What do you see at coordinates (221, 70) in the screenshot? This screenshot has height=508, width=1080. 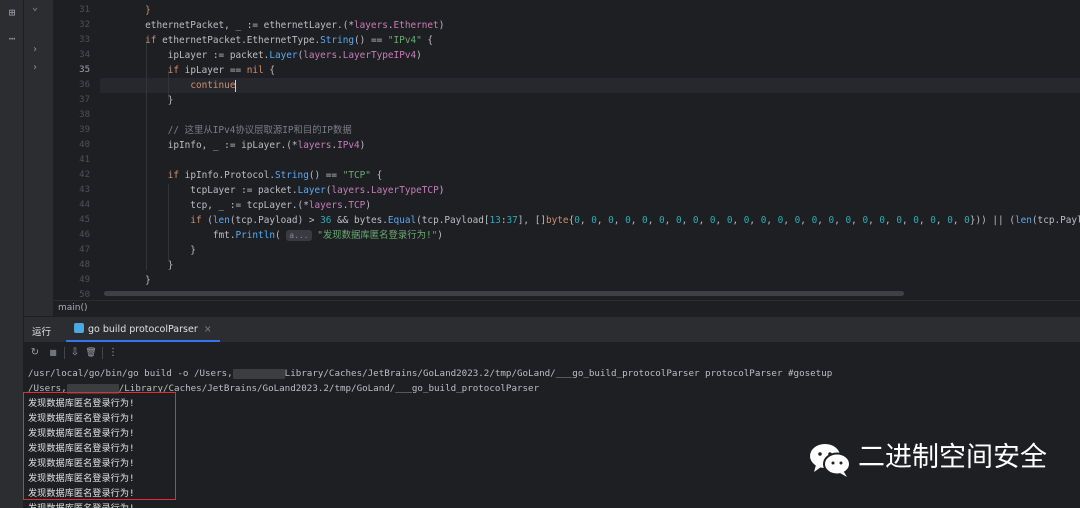 I see `code-line: if ipLayer == nil {` at bounding box center [221, 70].